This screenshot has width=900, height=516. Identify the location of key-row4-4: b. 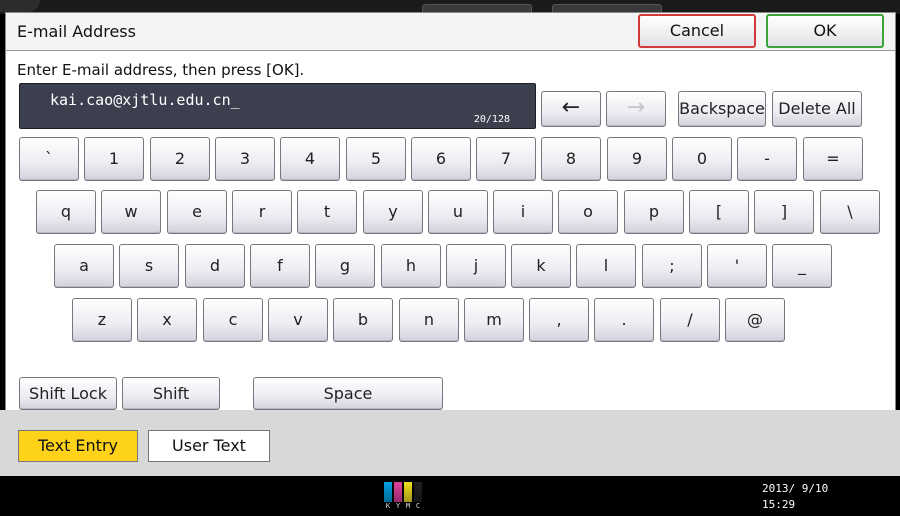
(363, 320).